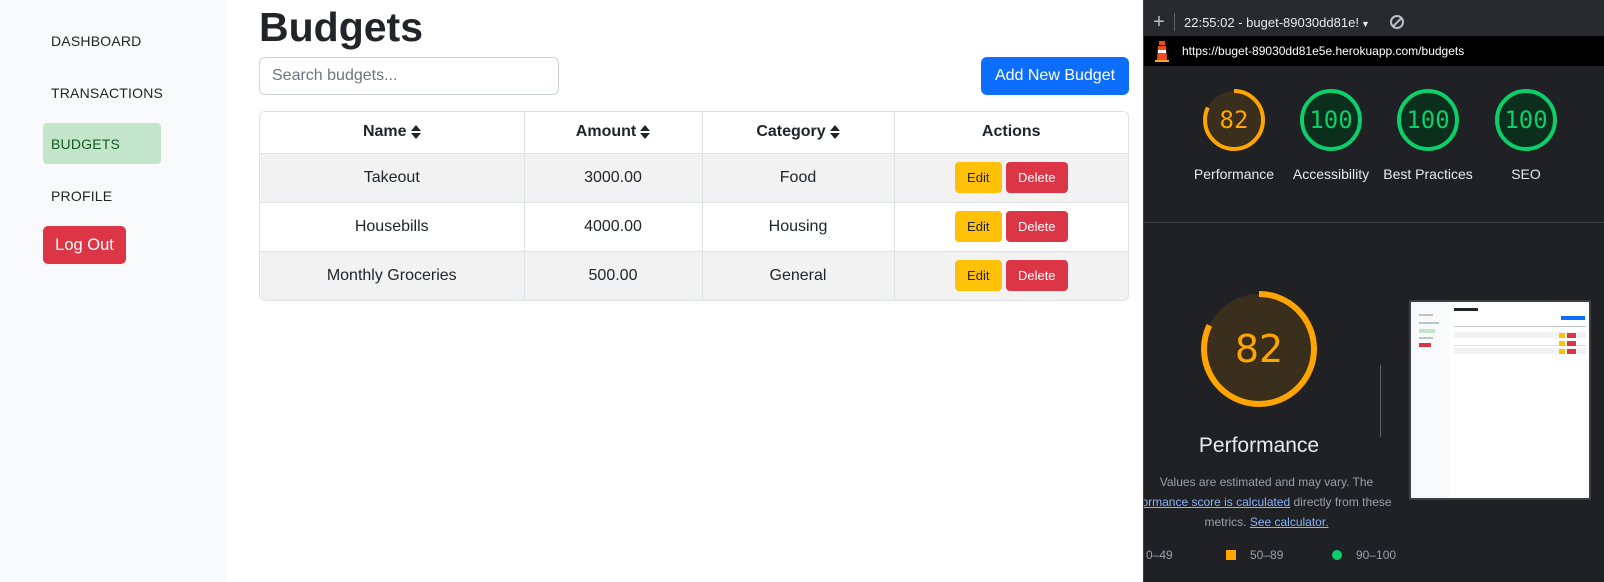  I want to click on cell-name: Takeout, so click(392, 178).